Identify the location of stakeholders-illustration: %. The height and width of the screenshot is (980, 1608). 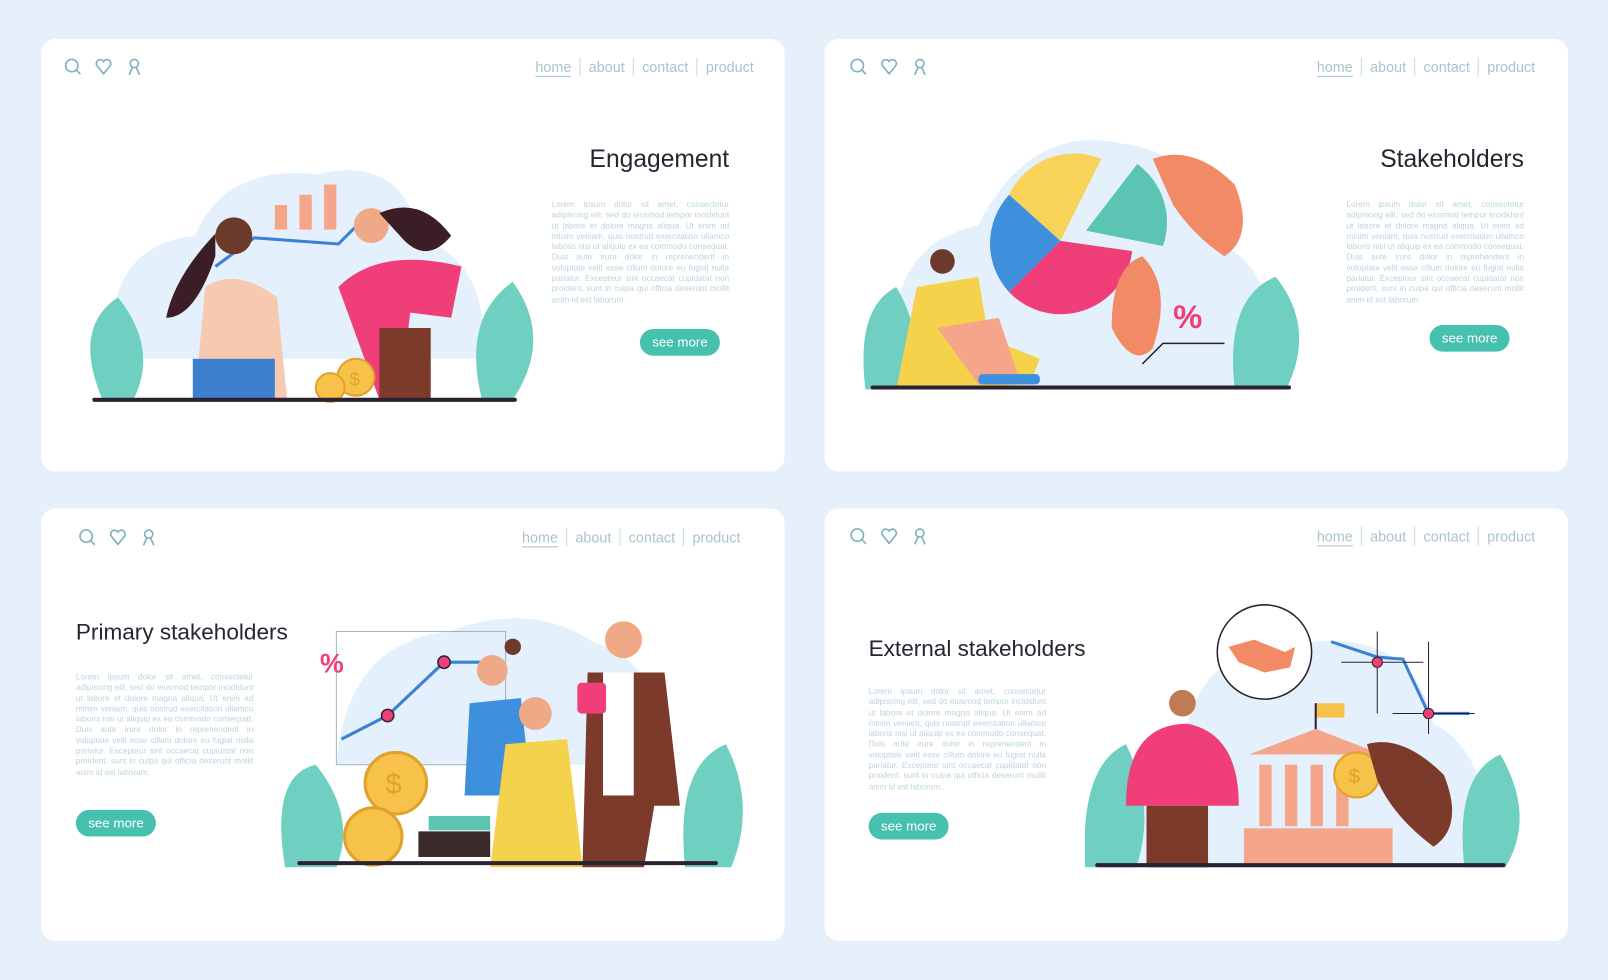
(1081, 265).